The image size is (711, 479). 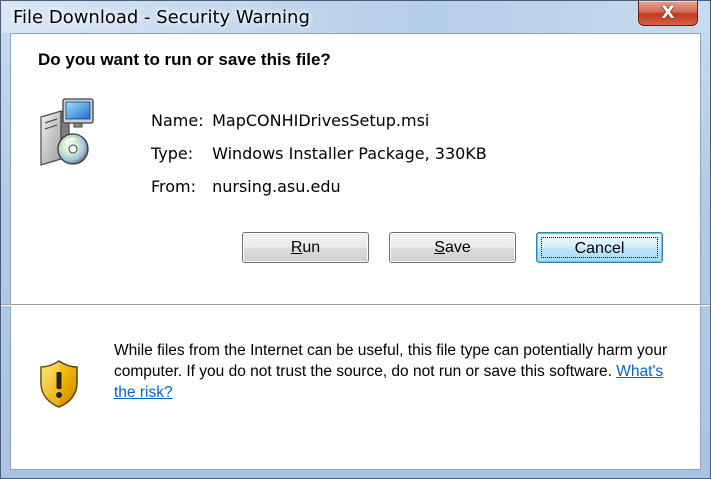 What do you see at coordinates (349, 153) in the screenshot?
I see `file-type-value: Windows Installer Package, 330KB` at bounding box center [349, 153].